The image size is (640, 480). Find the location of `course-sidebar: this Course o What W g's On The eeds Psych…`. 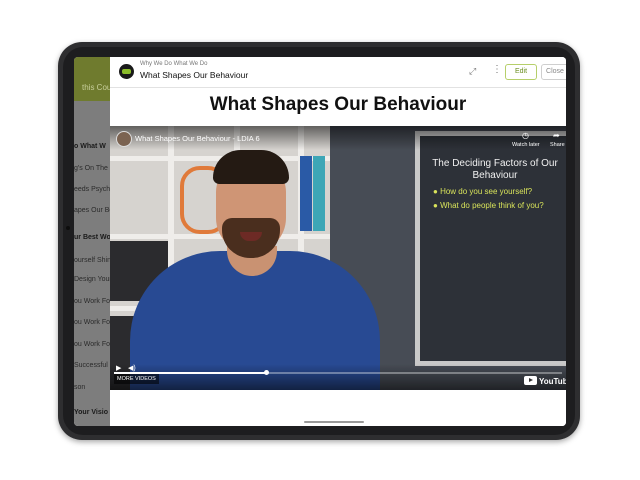

course-sidebar: this Course o What W g's On The eeds Psych… is located at coordinates (98, 241).